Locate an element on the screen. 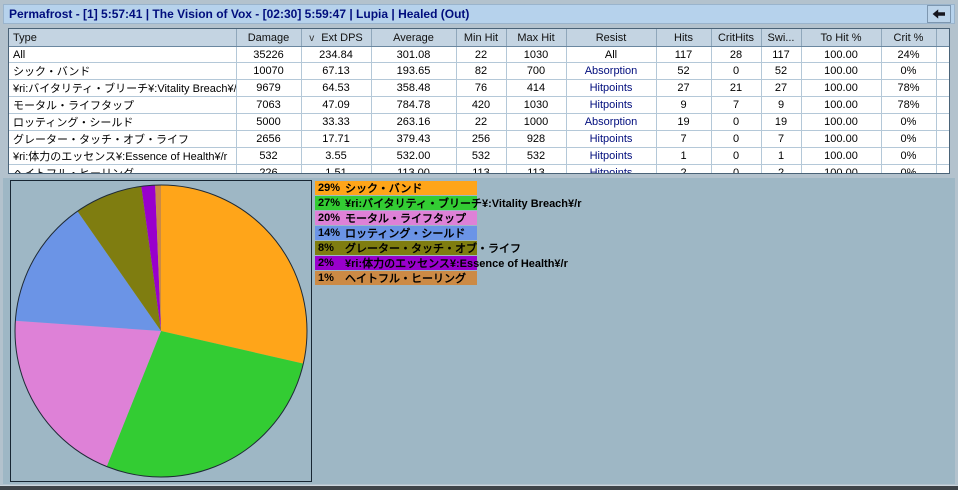 This screenshot has width=958, height=490. cell: ロッティング・シールド is located at coordinates (123, 122).